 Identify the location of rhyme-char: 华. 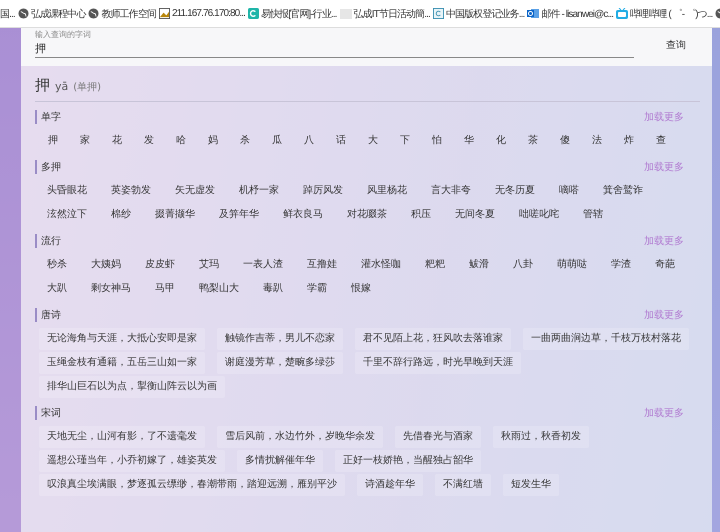
(469, 141).